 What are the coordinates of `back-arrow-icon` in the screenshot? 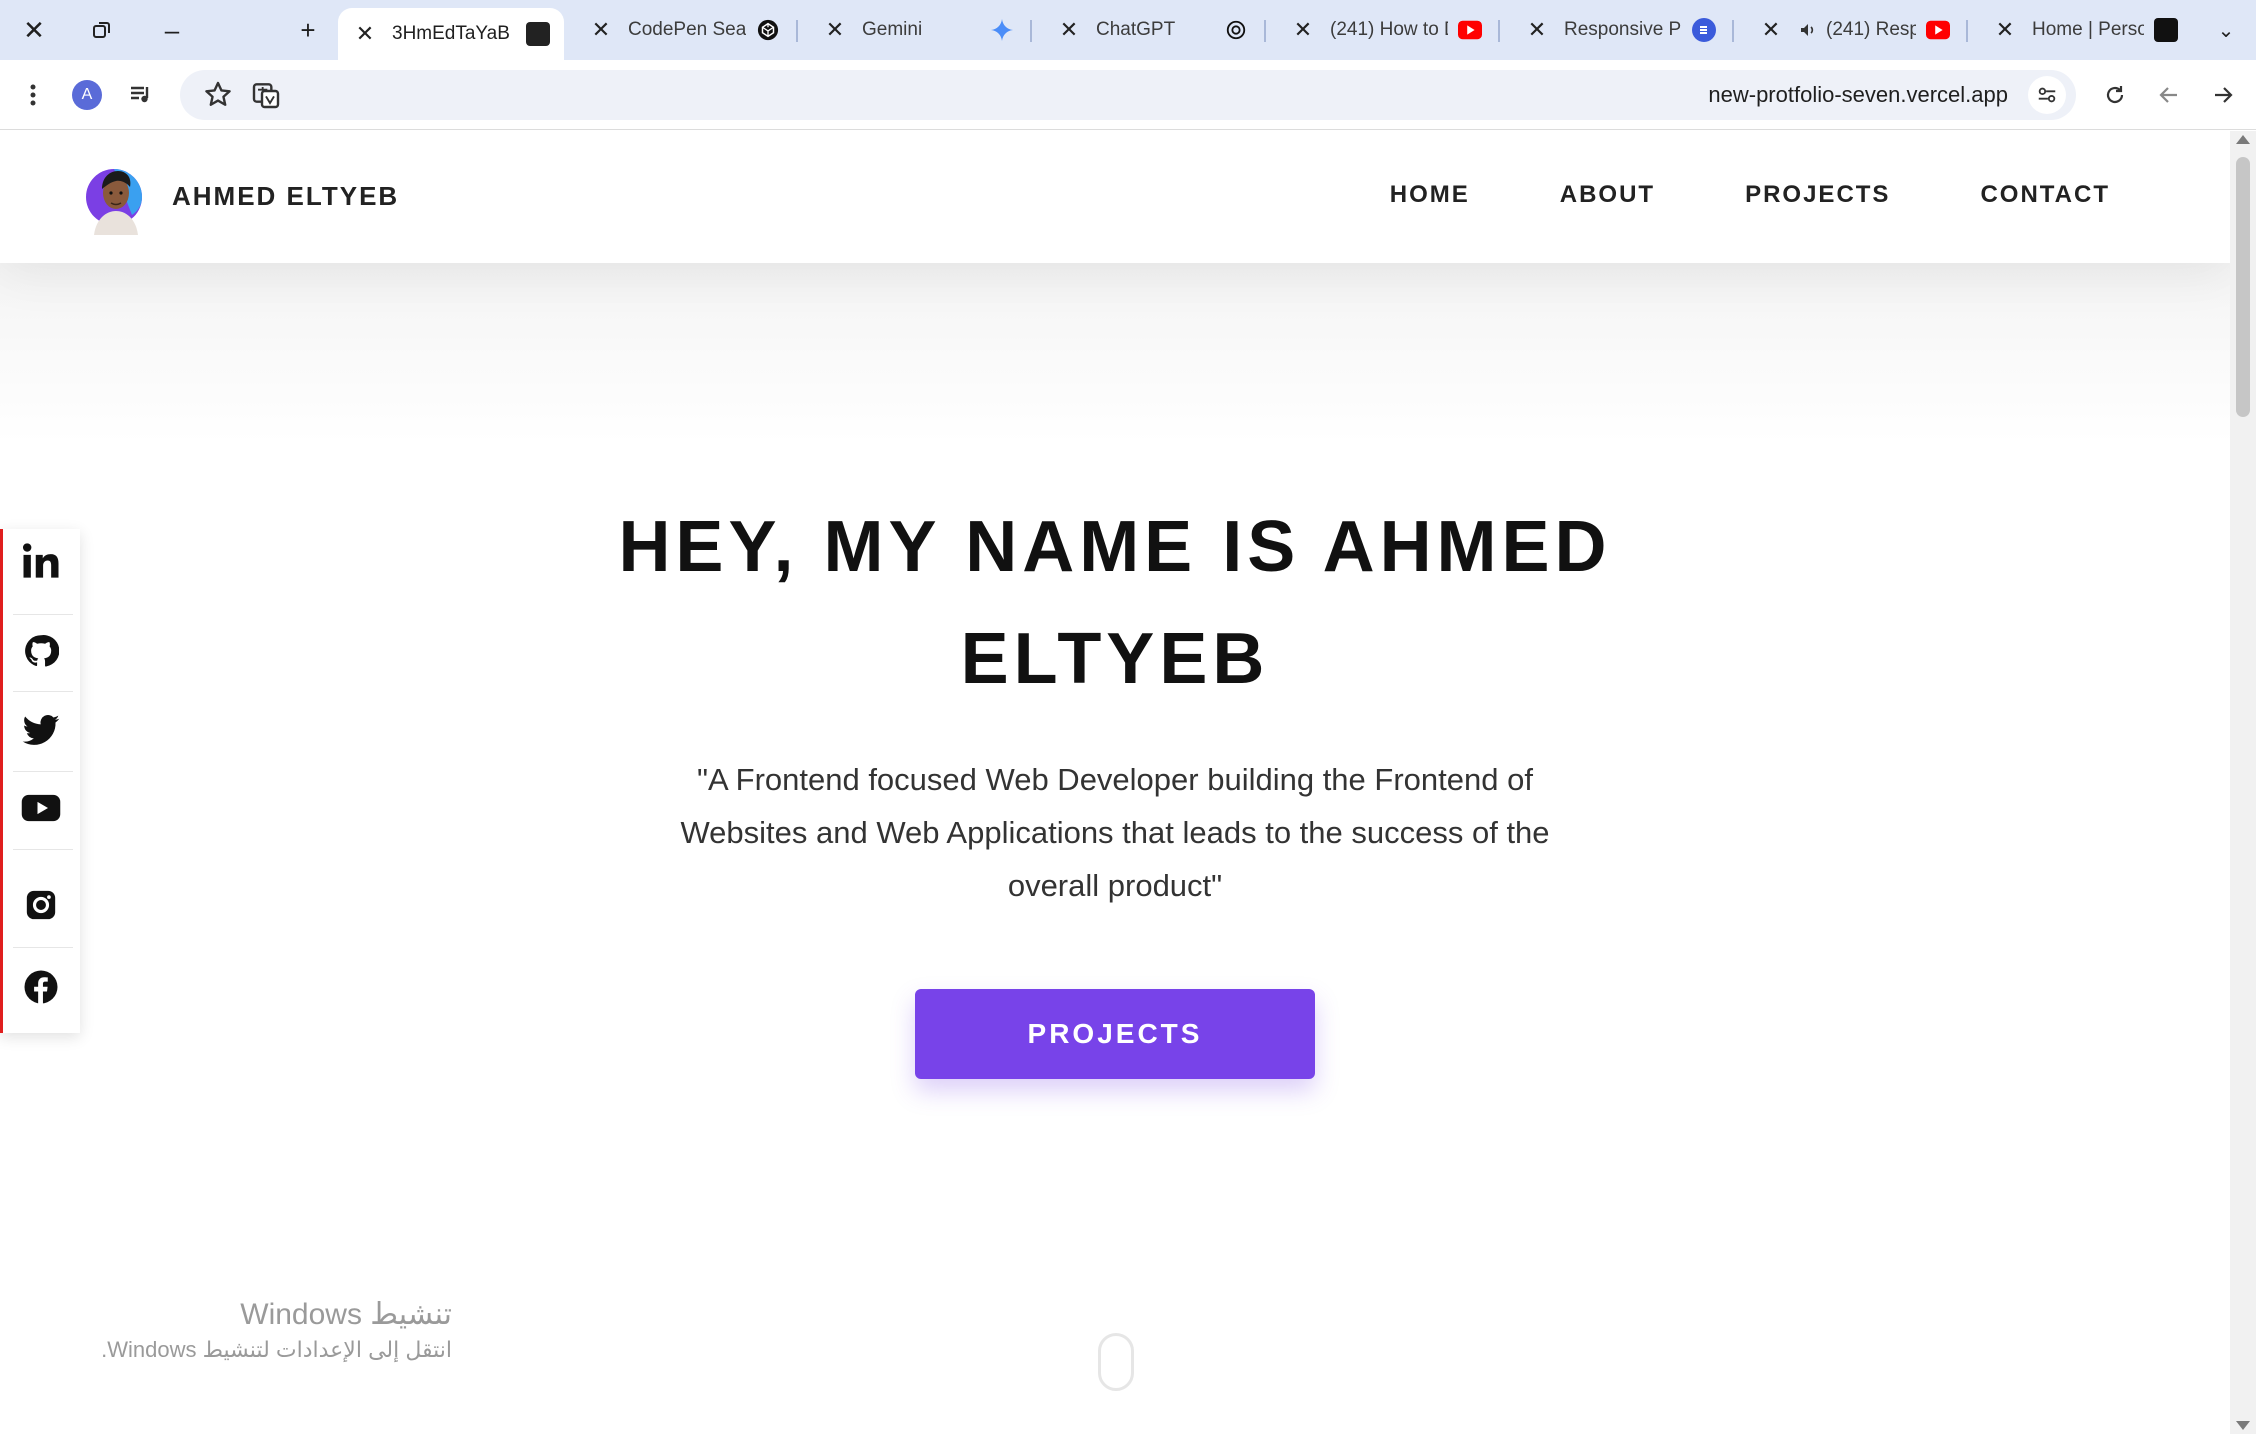 It's located at (2169, 95).